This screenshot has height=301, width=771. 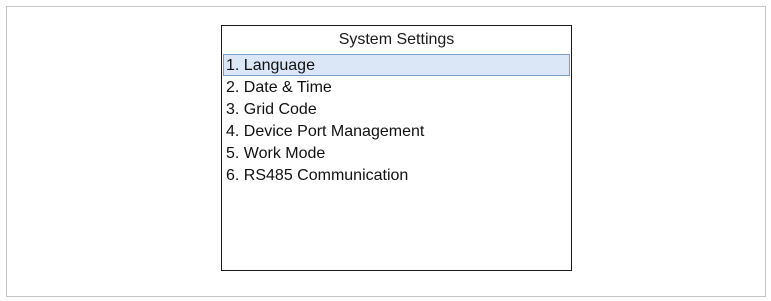 I want to click on menu-item-language: 1. Language, so click(x=396, y=65).